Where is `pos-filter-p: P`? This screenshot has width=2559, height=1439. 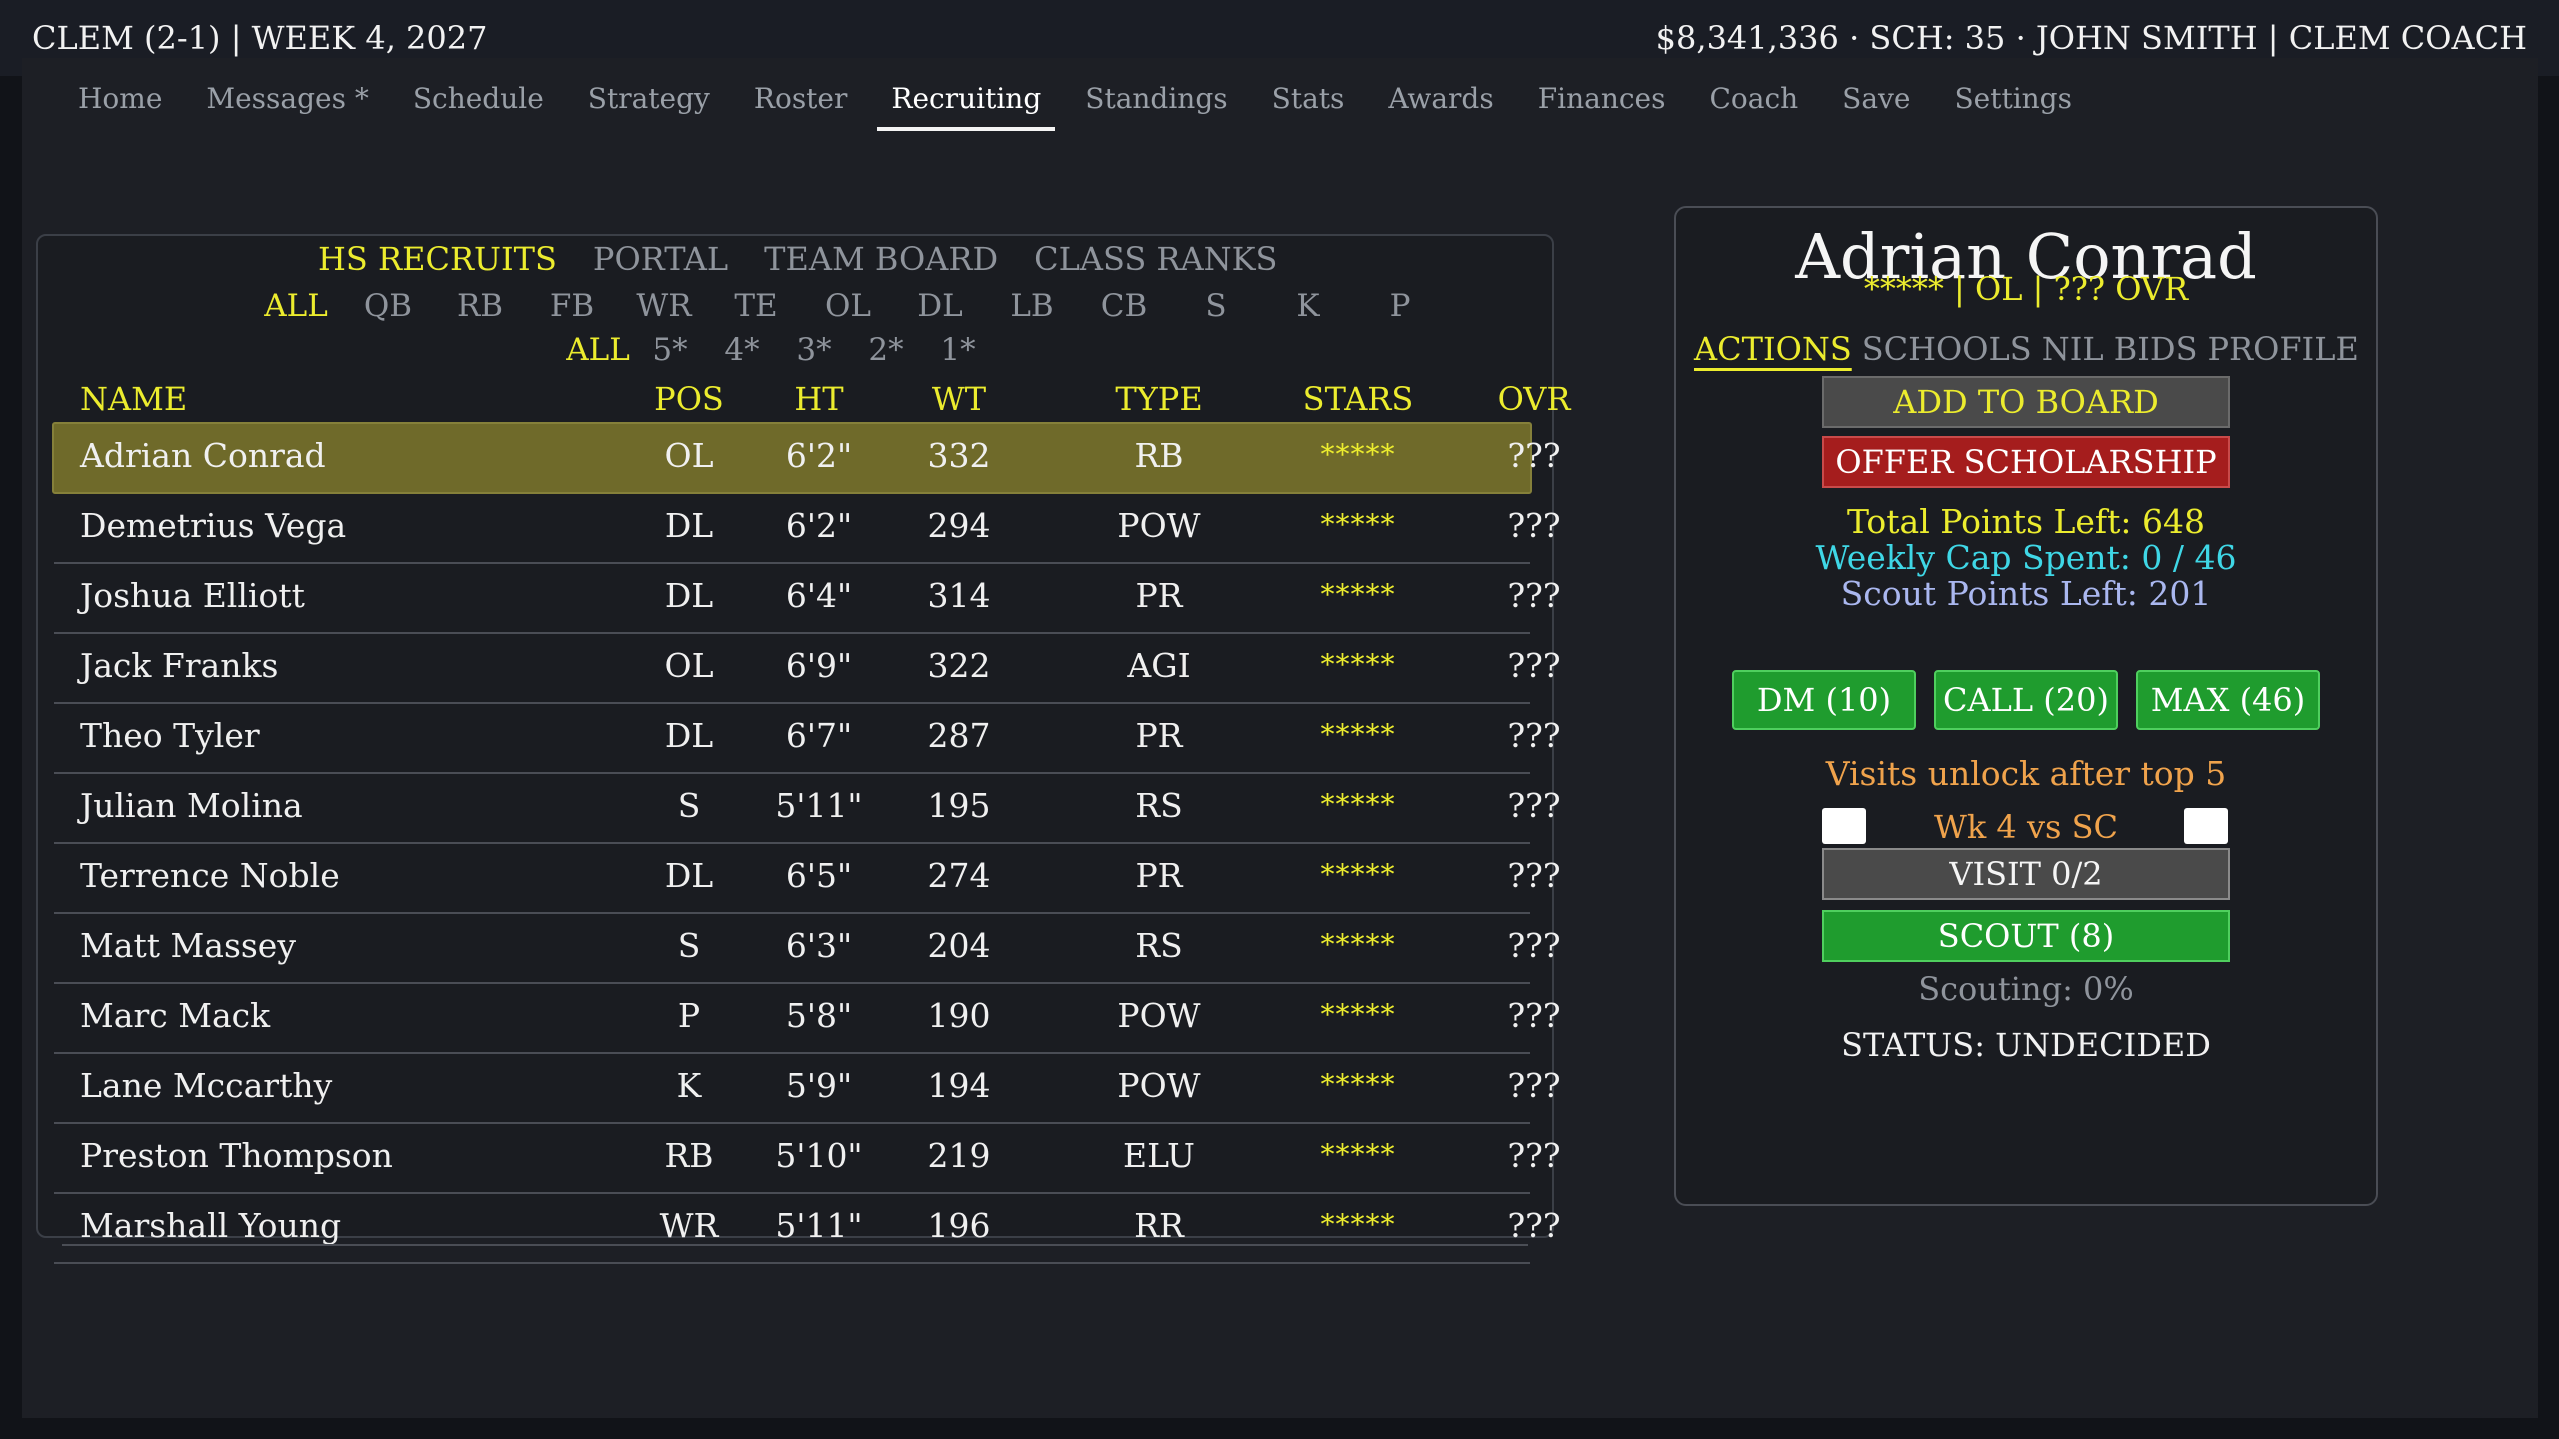 pos-filter-p: P is located at coordinates (1400, 306).